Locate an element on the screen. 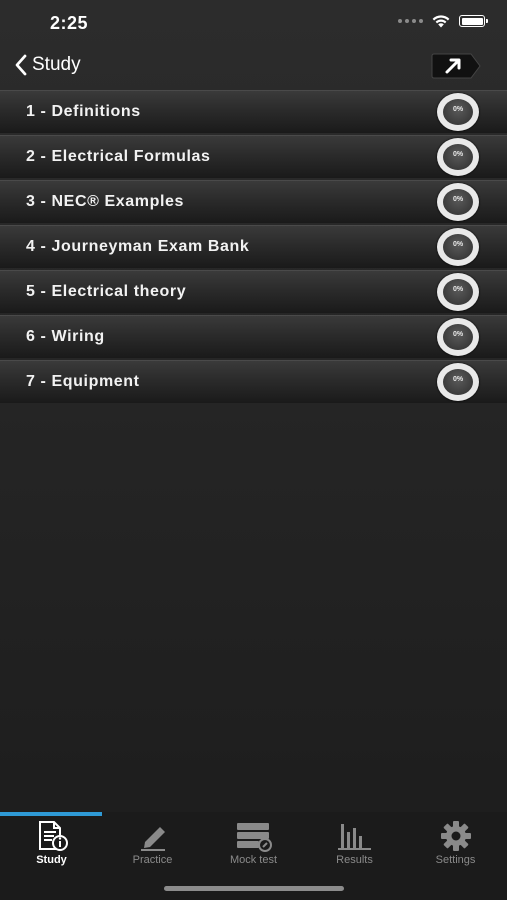 Image resolution: width=507 pixels, height=900 pixels. topic-label: 2 - Electrical Formulas is located at coordinates (118, 156).